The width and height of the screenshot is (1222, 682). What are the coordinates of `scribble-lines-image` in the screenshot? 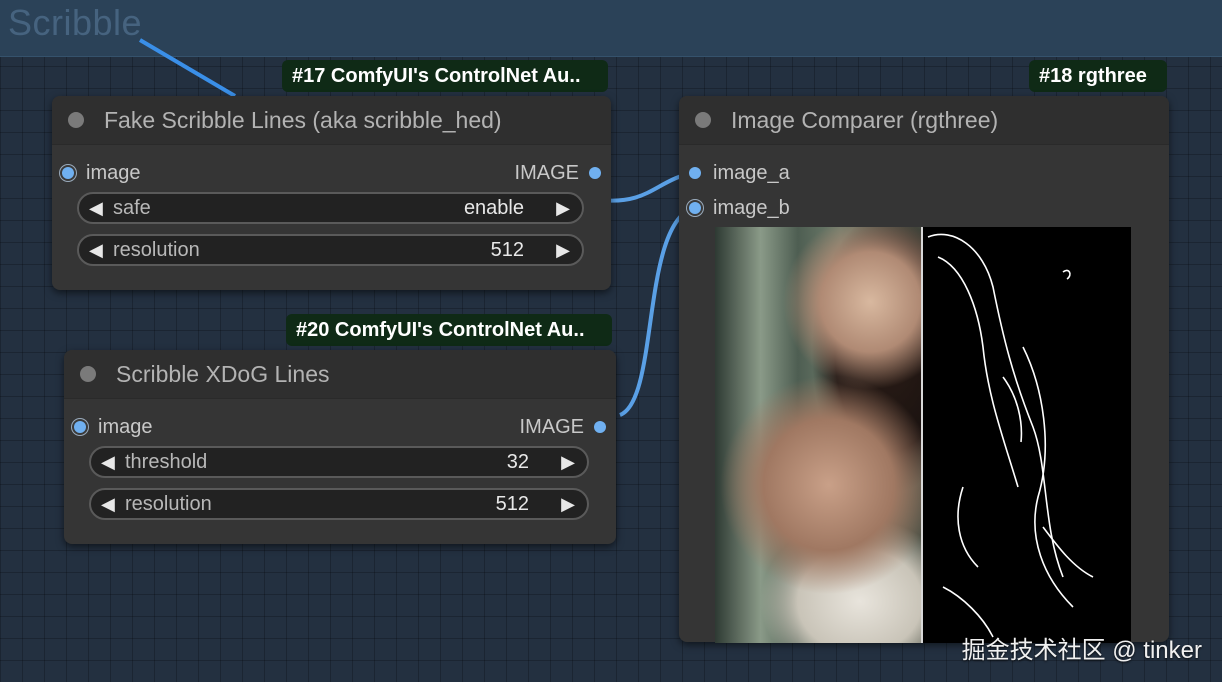 It's located at (1010, 435).